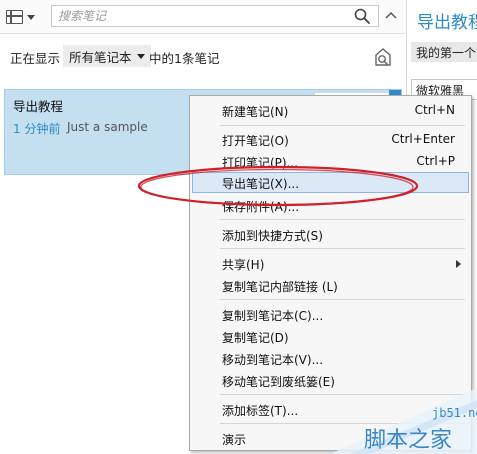  I want to click on note-timestamp: 1 分钟前, so click(37, 129).